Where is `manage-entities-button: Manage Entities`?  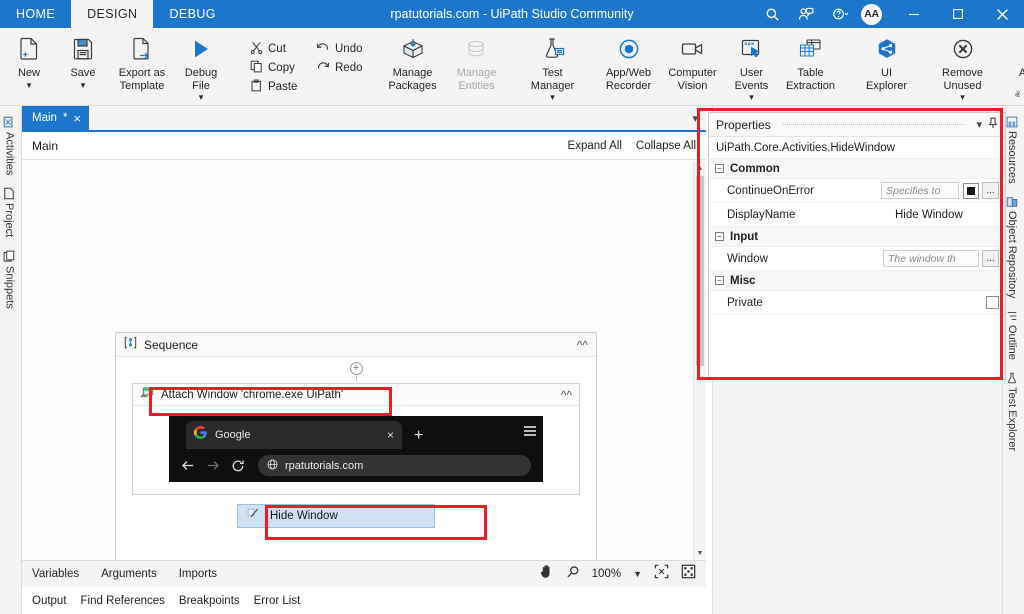 manage-entities-button: Manage Entities is located at coordinates (477, 66).